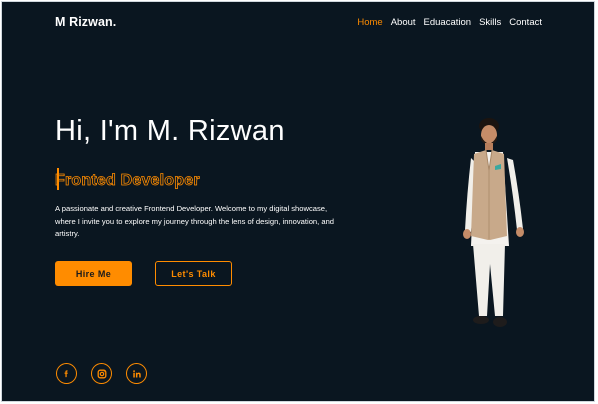  What do you see at coordinates (490, 22) in the screenshot?
I see `nav-skills-link: Skills` at bounding box center [490, 22].